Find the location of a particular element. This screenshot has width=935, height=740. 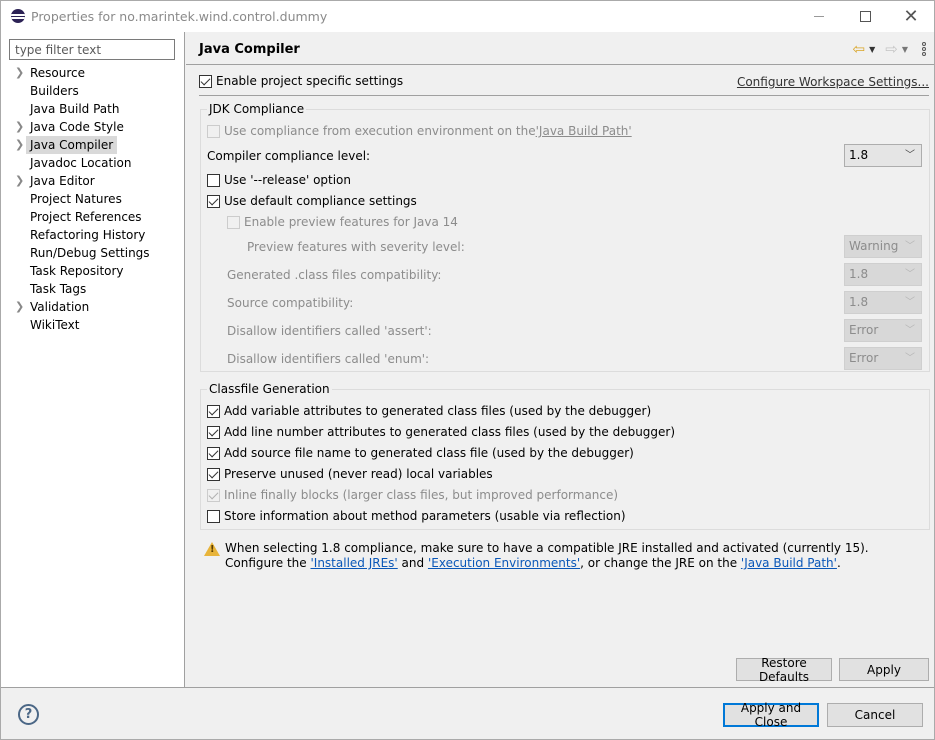

generated-class-compat-select: 1.8 ﹀ is located at coordinates (883, 274).